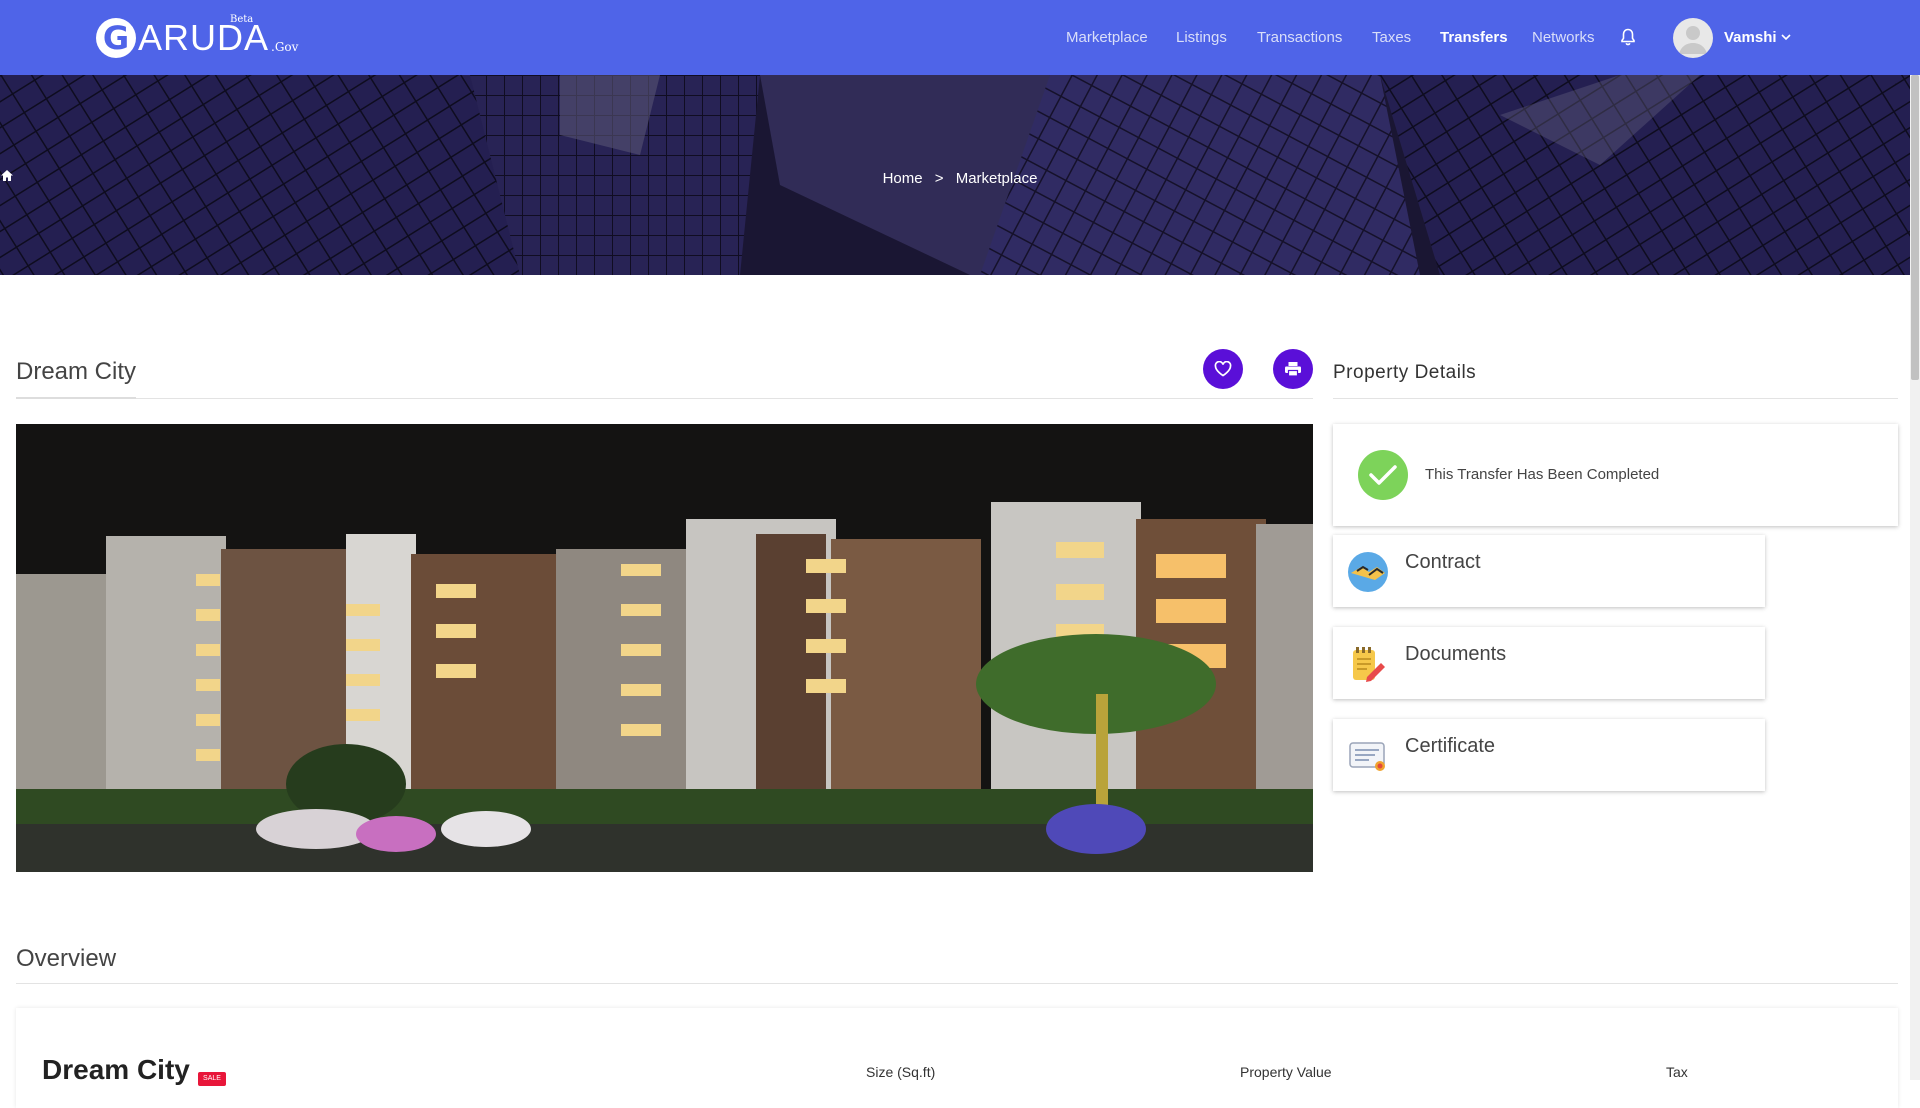 The height and width of the screenshot is (1108, 1920). I want to click on nav-networks: Networks, so click(1563, 37).